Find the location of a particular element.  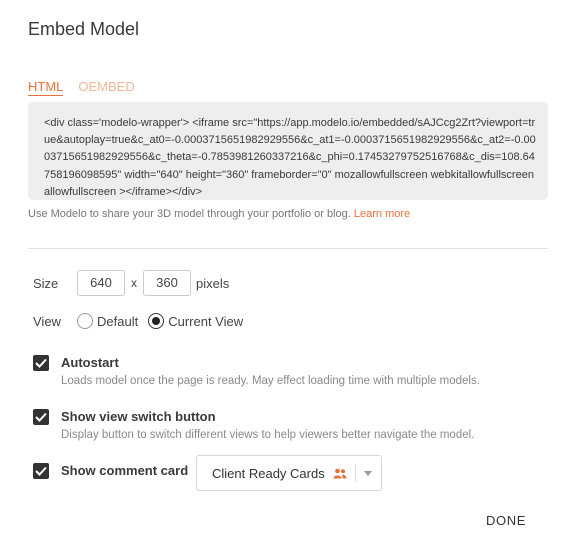

autostart-title: Autostart is located at coordinates (90, 362).